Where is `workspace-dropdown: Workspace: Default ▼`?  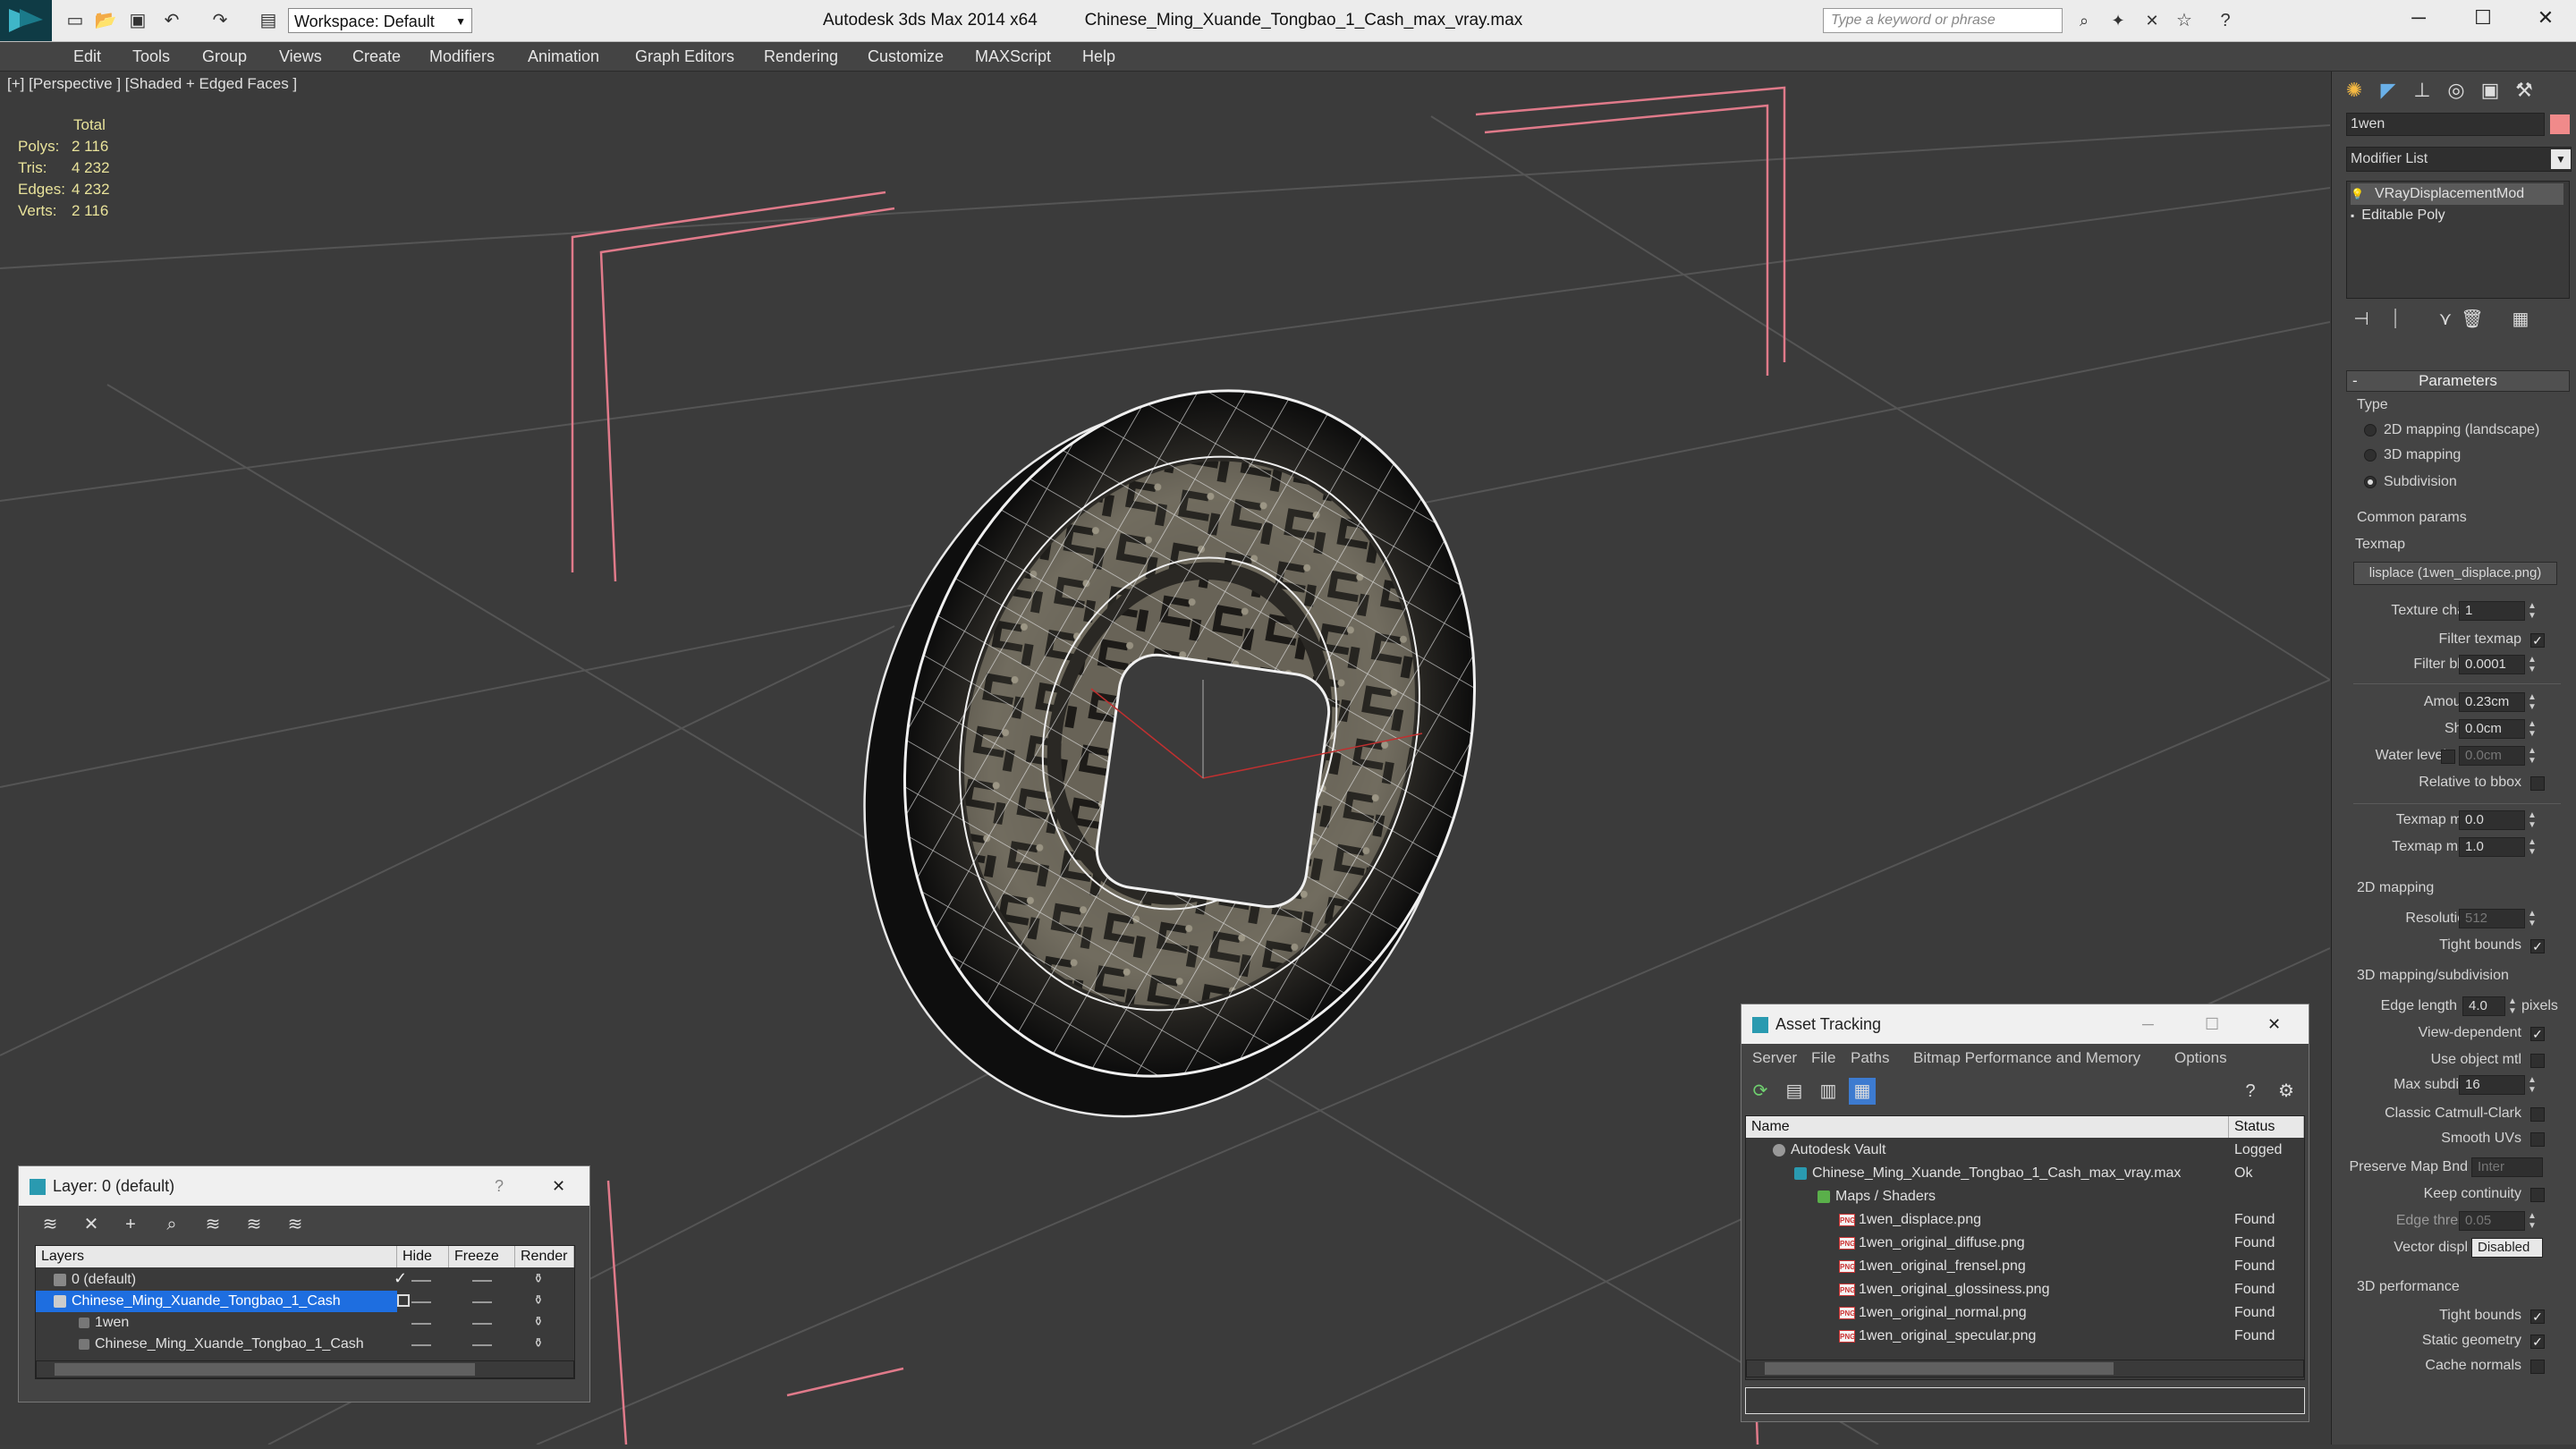
workspace-dropdown: Workspace: Default ▼ is located at coordinates (380, 20).